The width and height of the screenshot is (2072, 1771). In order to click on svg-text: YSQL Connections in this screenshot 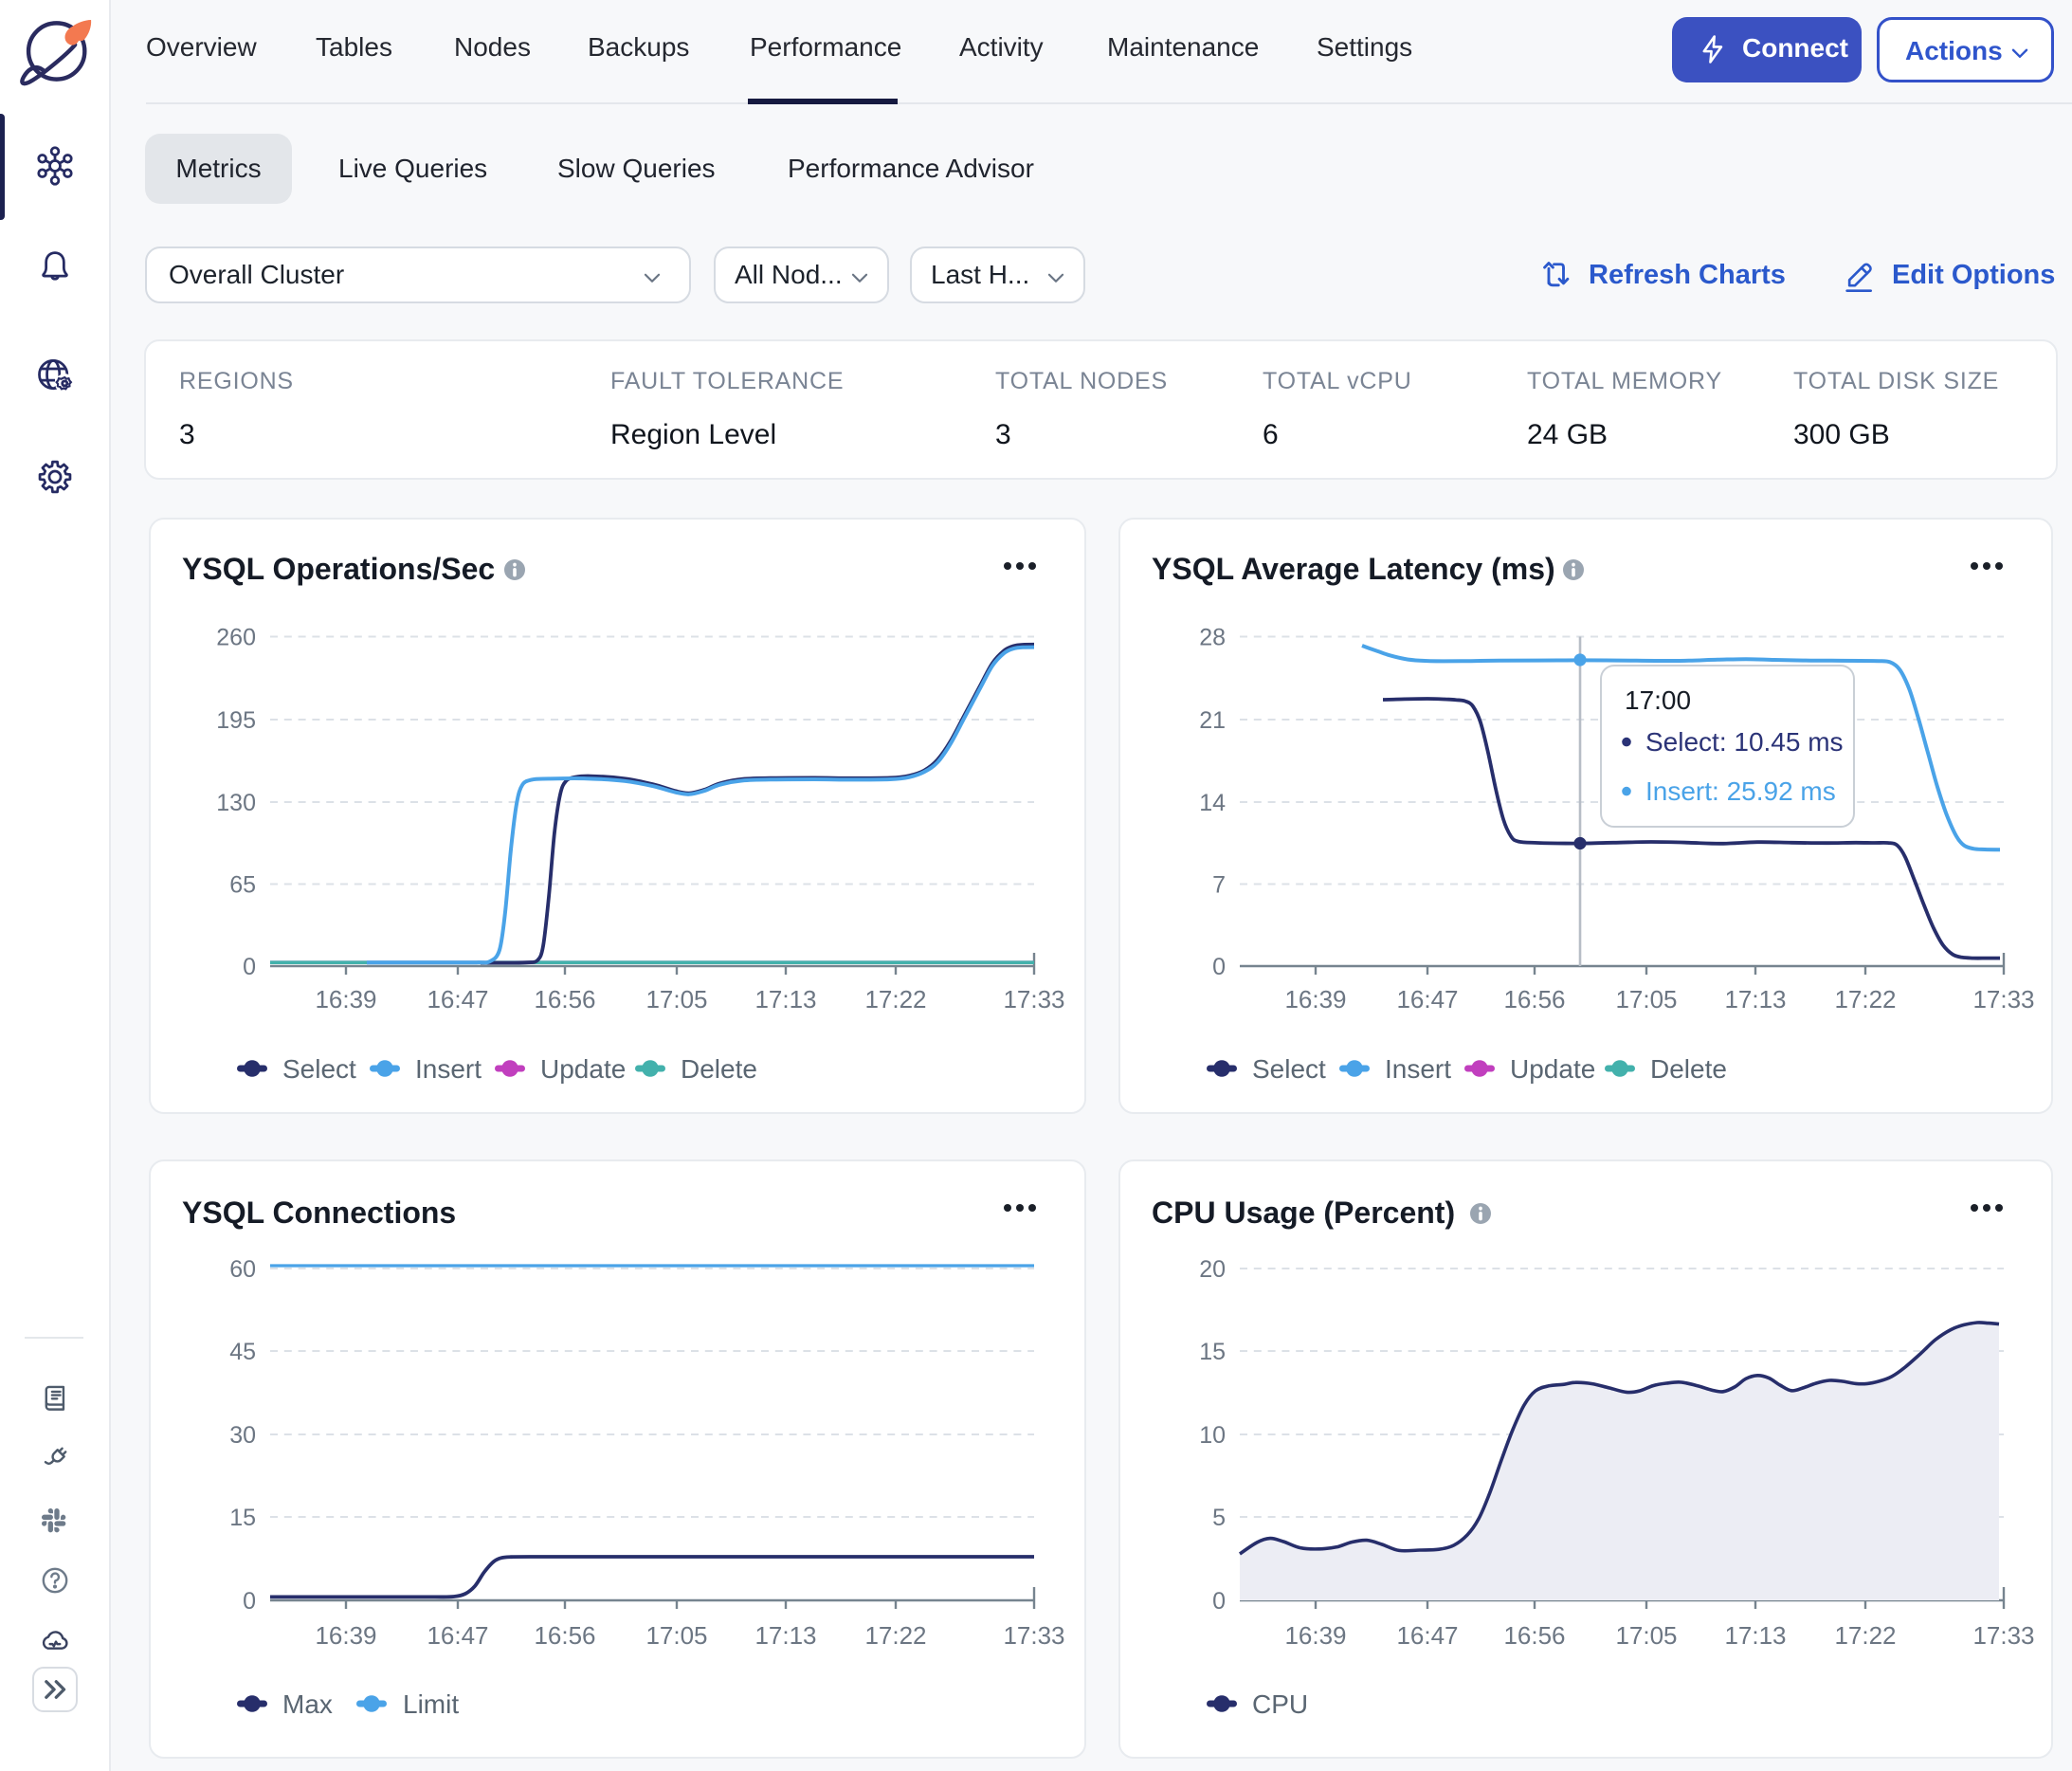, I will do `click(319, 1213)`.